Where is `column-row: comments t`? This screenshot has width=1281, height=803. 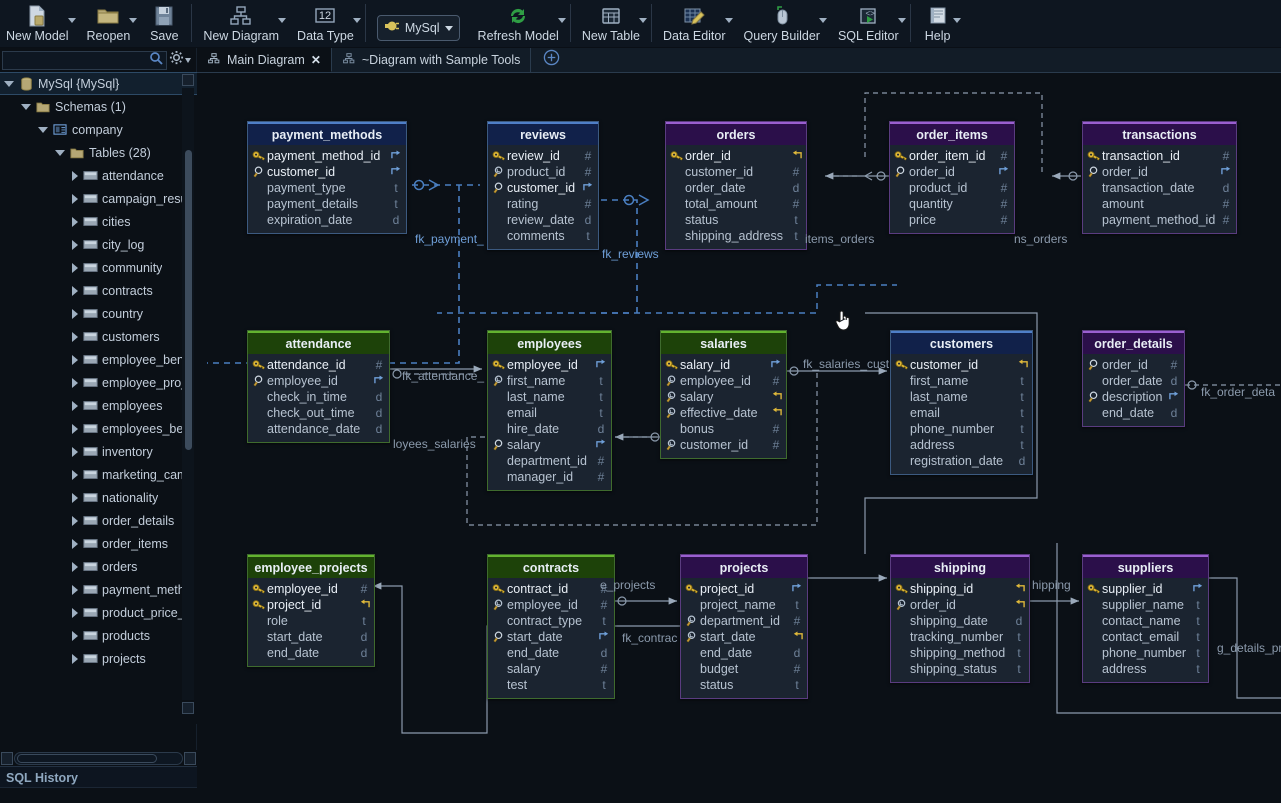 column-row: comments t is located at coordinates (543, 236).